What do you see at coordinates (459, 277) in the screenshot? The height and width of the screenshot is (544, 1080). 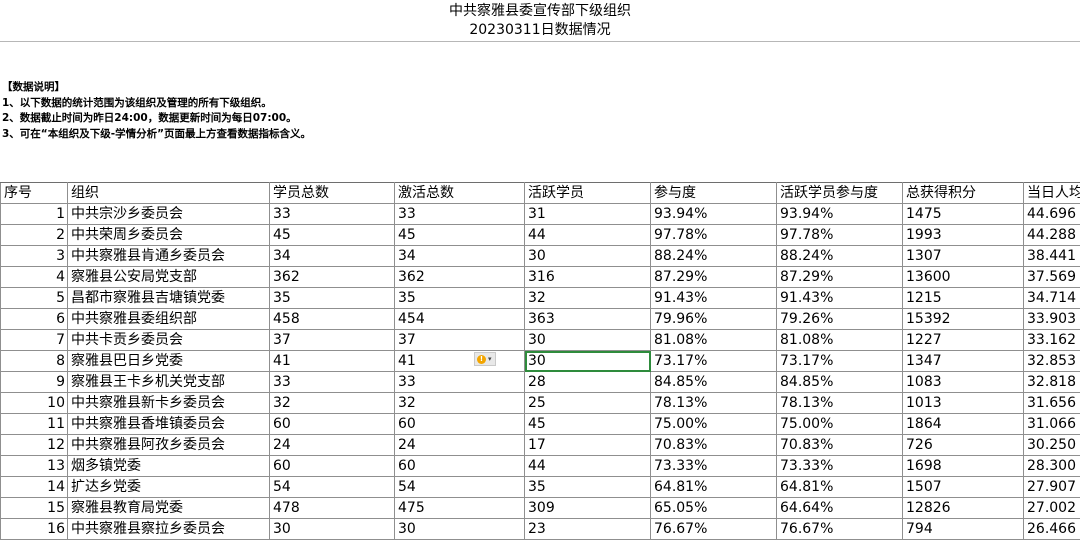 I see `cell-activated: 362` at bounding box center [459, 277].